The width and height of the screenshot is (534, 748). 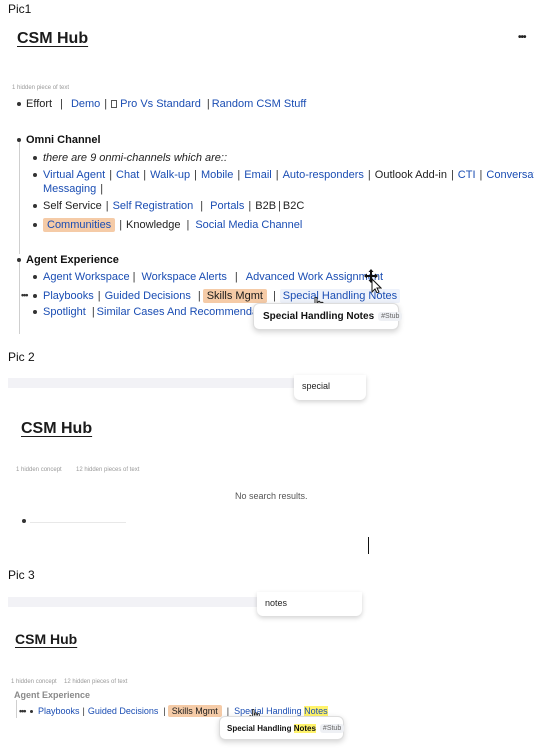 What do you see at coordinates (323, 175) in the screenshot?
I see `auto-responders-link: Auto-responders` at bounding box center [323, 175].